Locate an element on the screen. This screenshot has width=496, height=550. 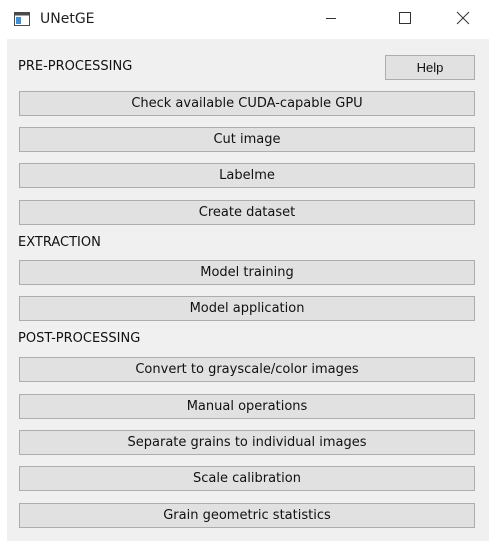
scale-calibration-button: Scale calibration is located at coordinates (247, 478).